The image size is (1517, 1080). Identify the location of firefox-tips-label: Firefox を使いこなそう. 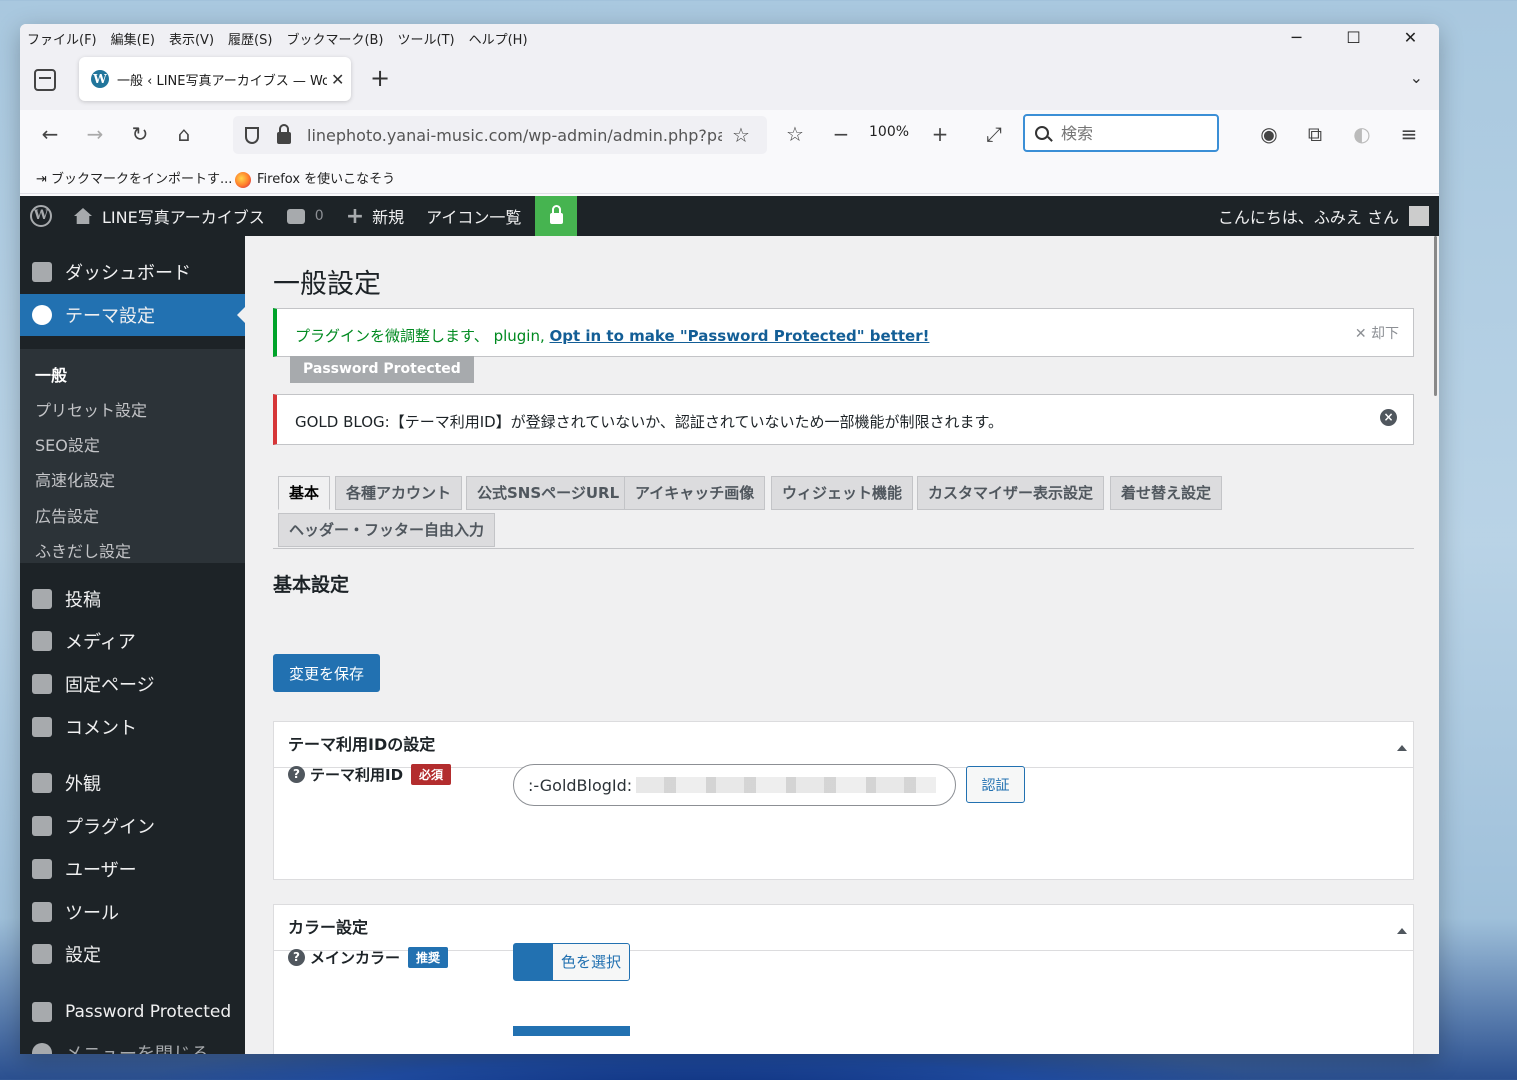
(326, 179).